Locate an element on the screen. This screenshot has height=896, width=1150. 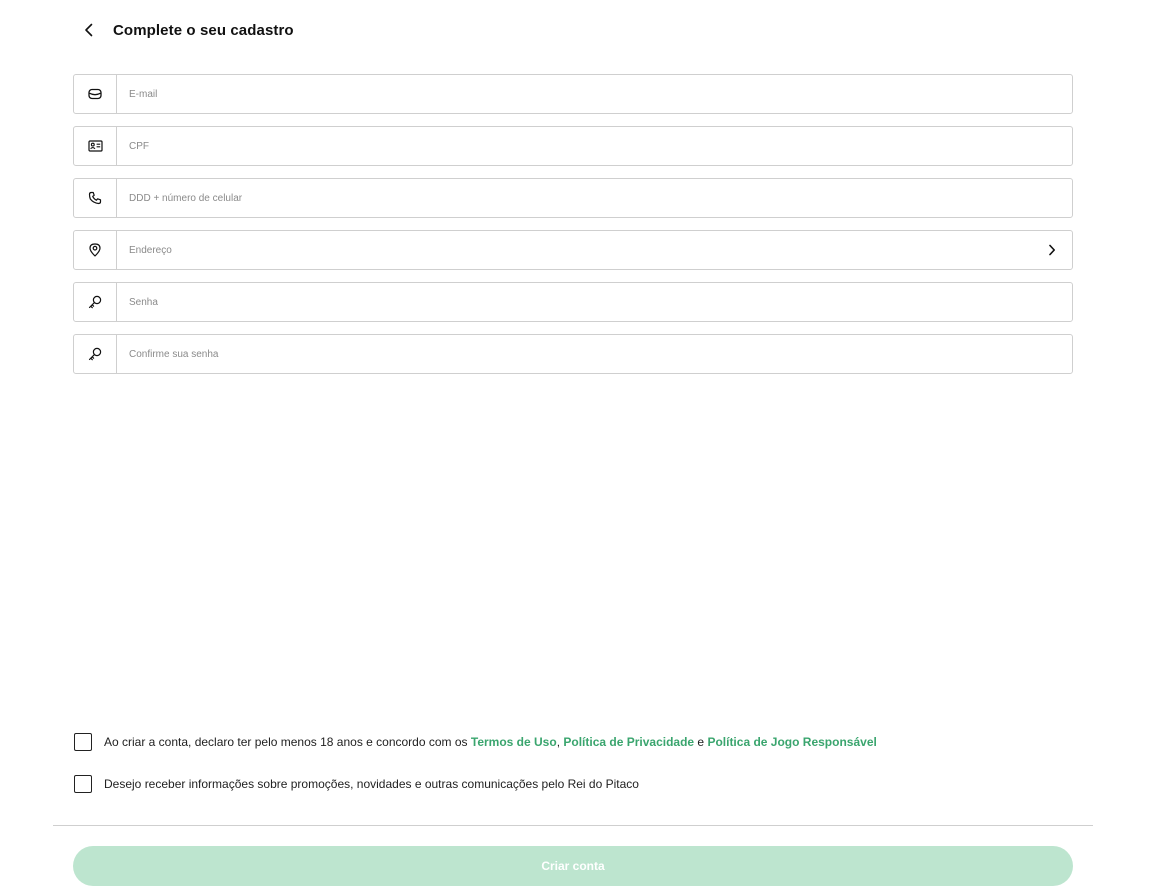
email-field is located at coordinates (573, 94).